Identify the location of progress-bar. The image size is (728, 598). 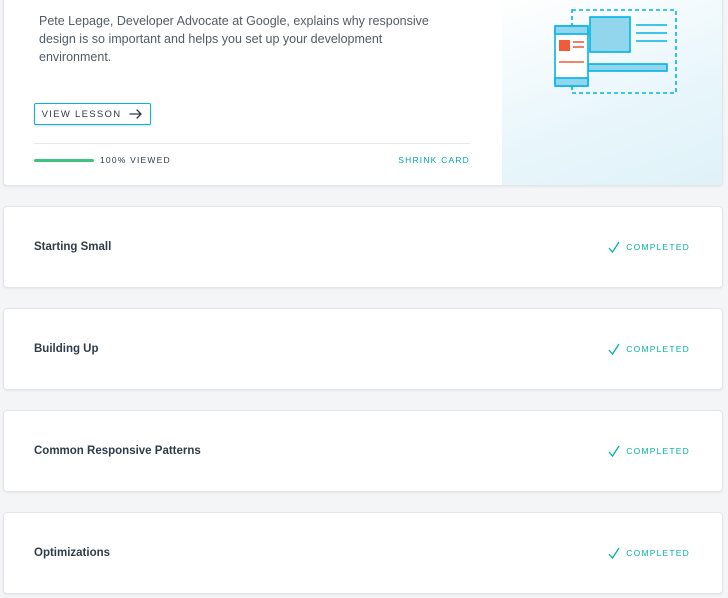
(64, 160).